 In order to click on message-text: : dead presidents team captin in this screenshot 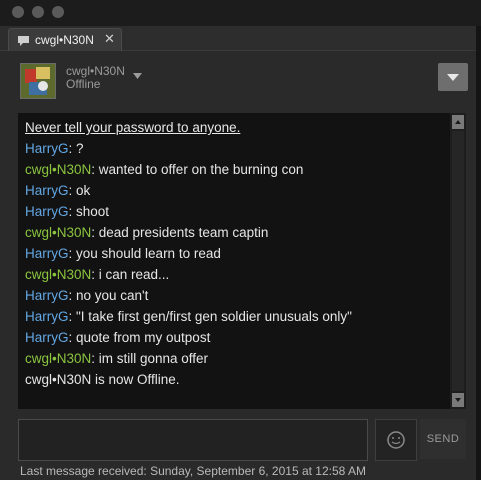, I will do `click(180, 232)`.